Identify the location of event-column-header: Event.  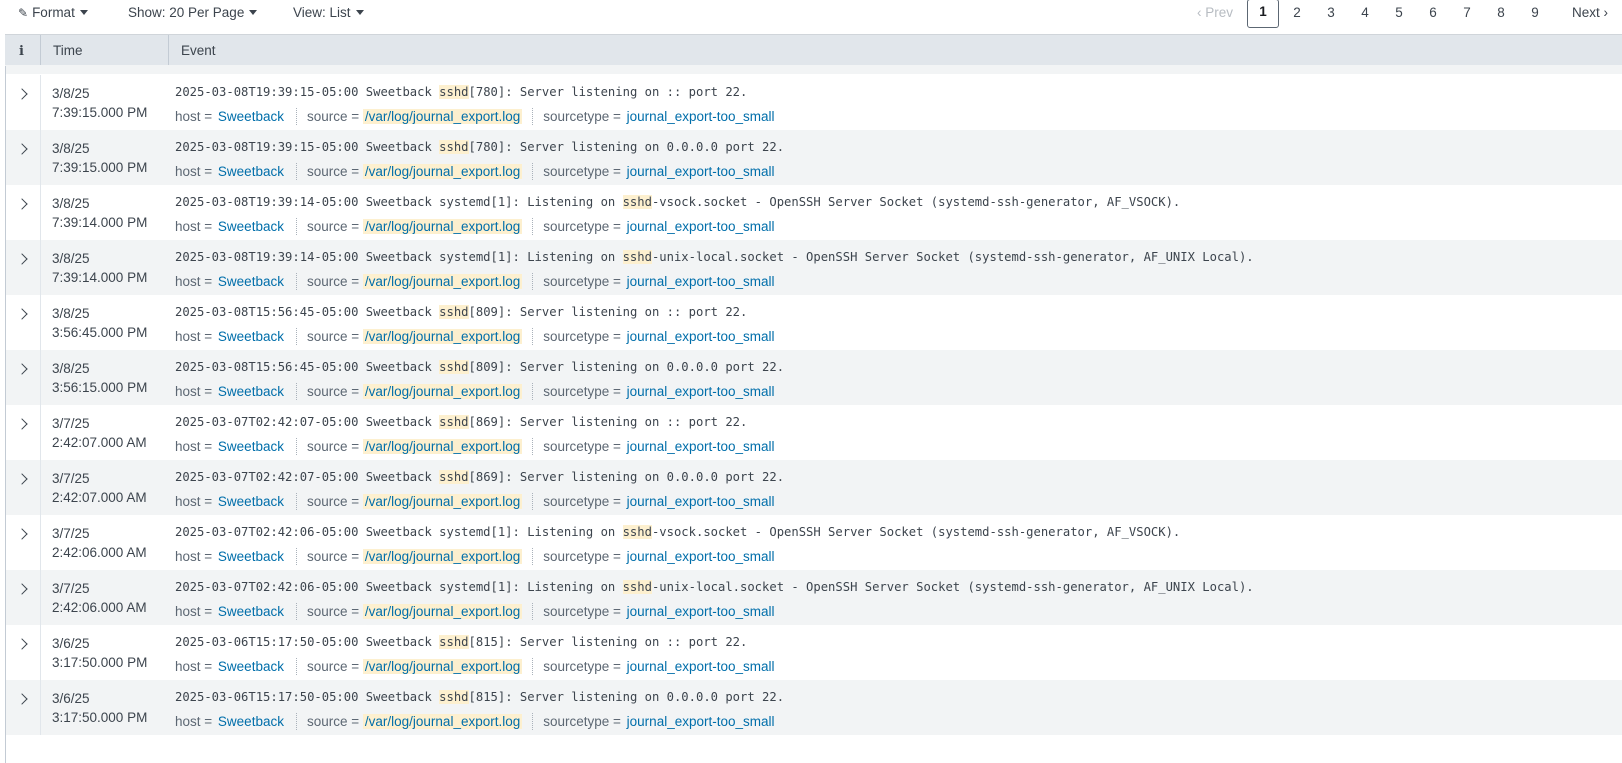
(198, 50).